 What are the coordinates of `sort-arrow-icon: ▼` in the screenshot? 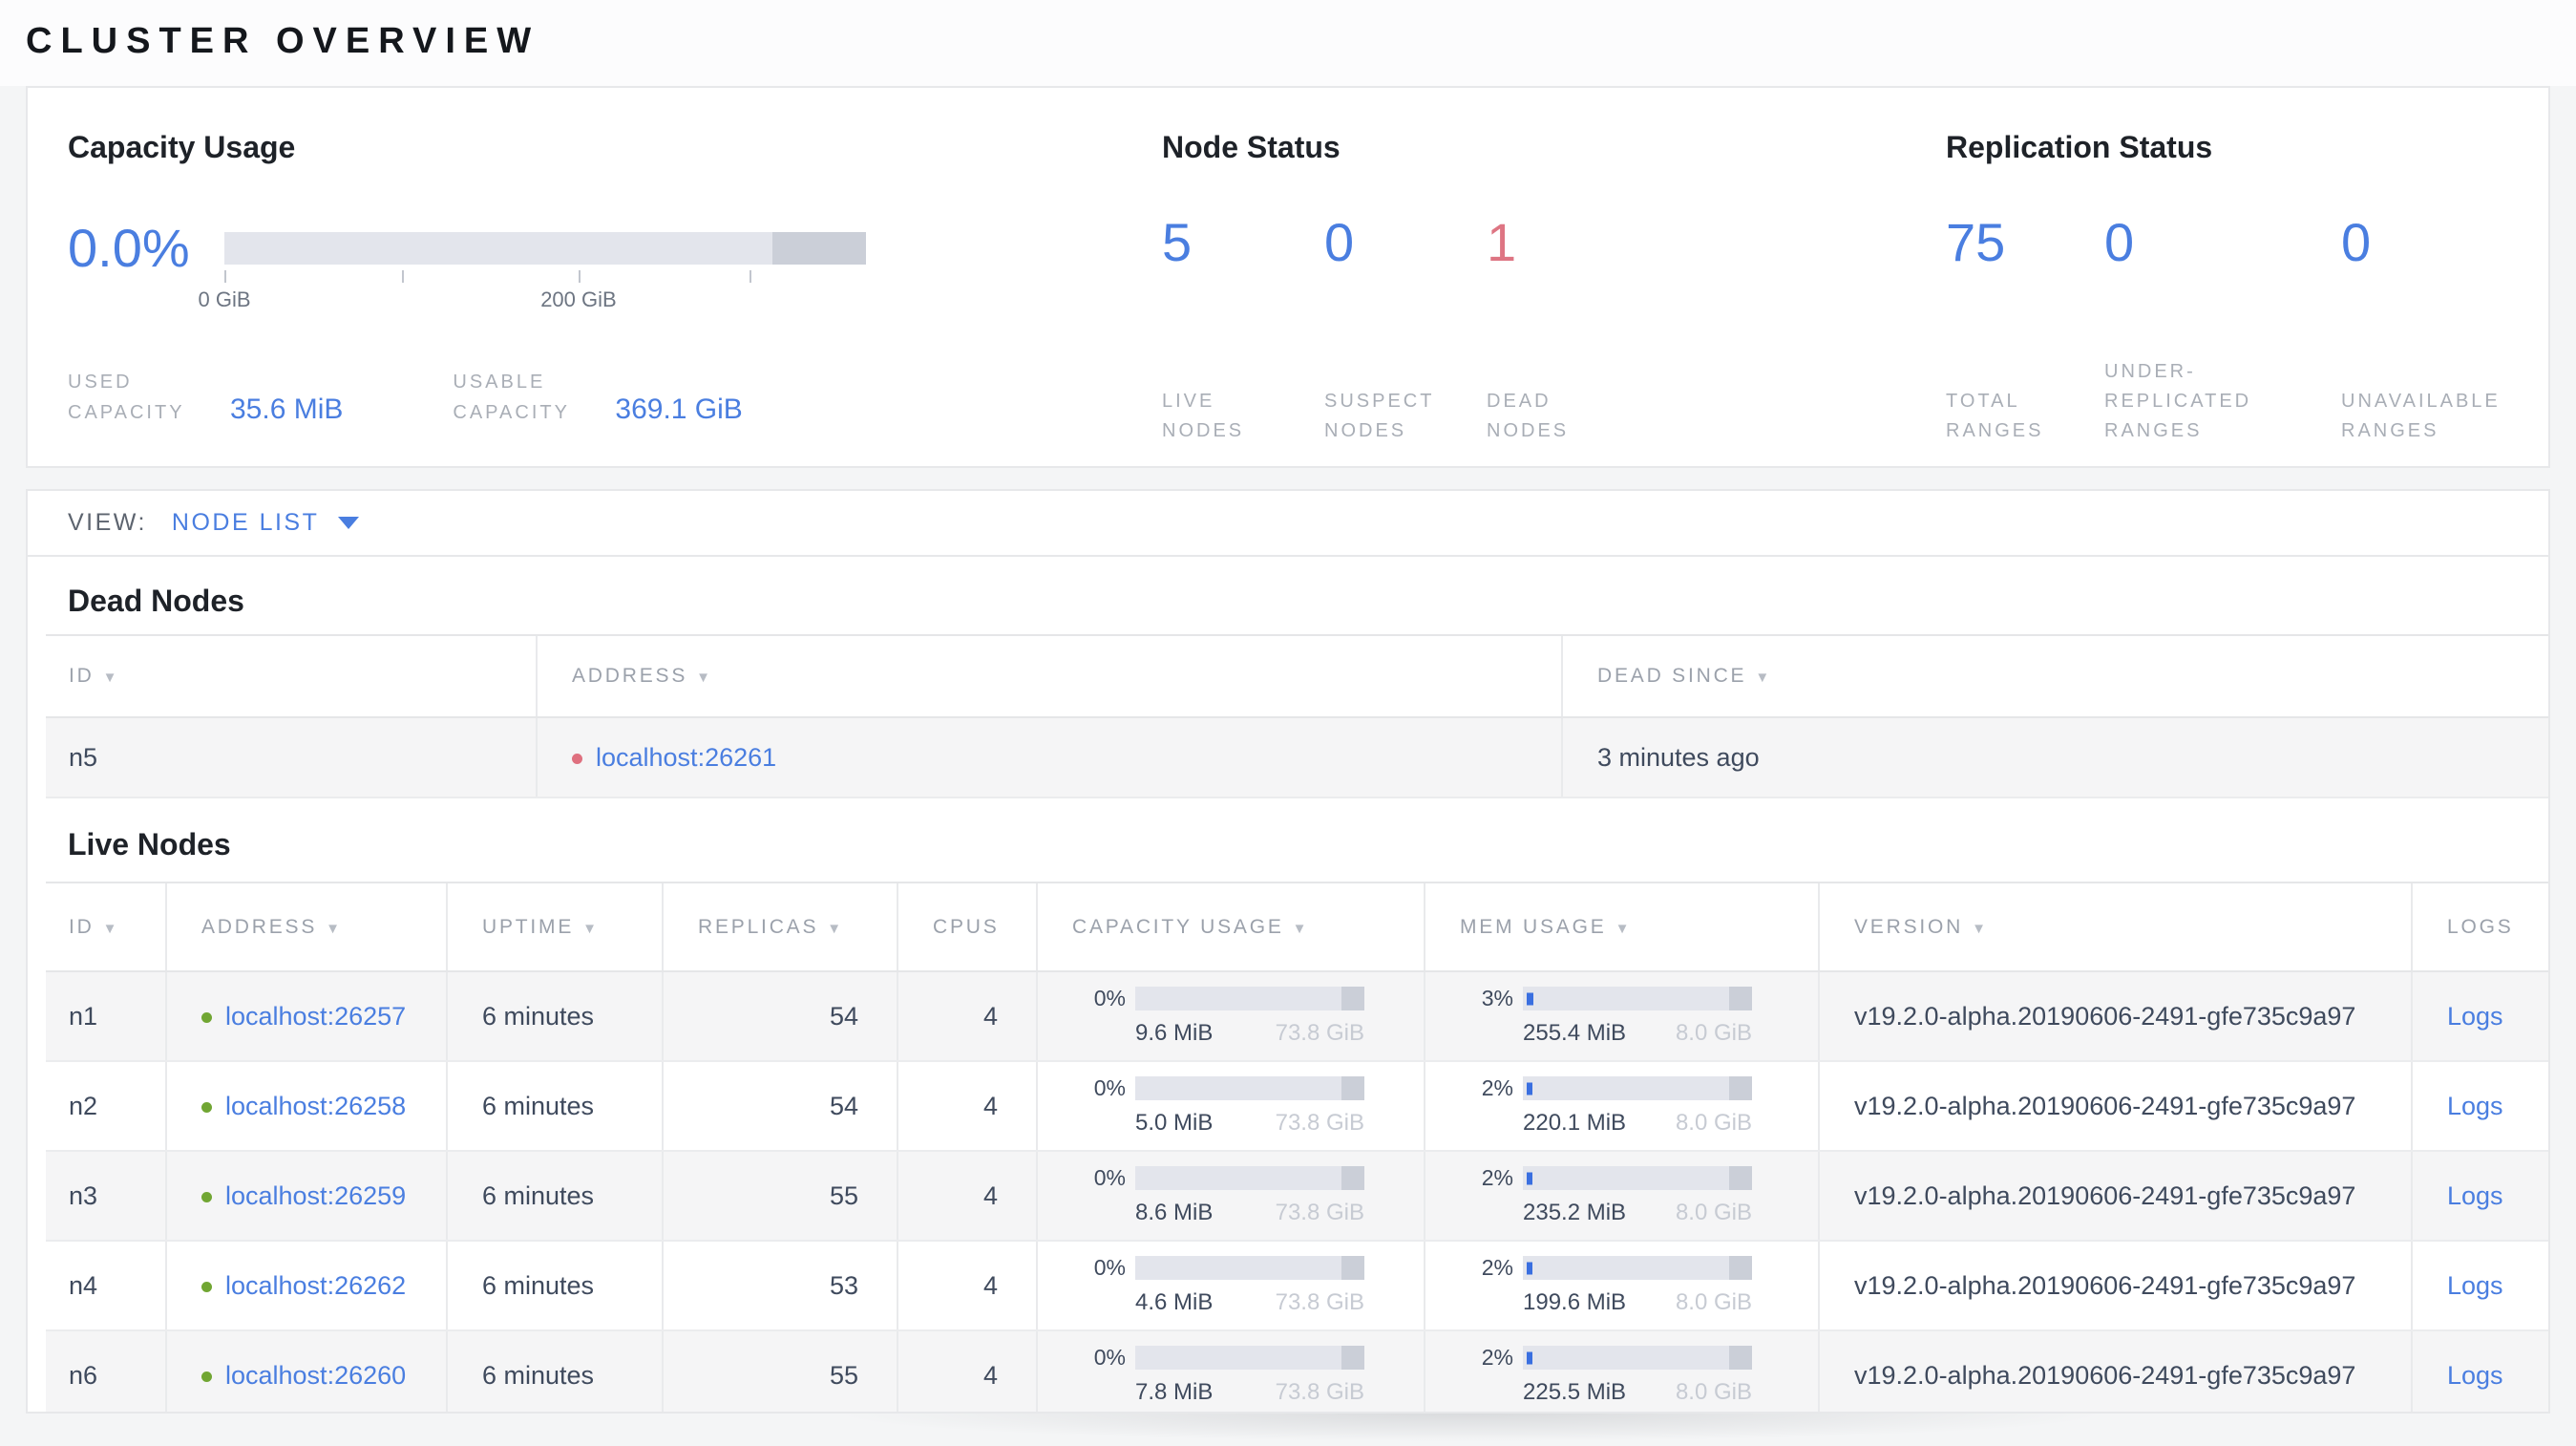 It's located at (835, 928).